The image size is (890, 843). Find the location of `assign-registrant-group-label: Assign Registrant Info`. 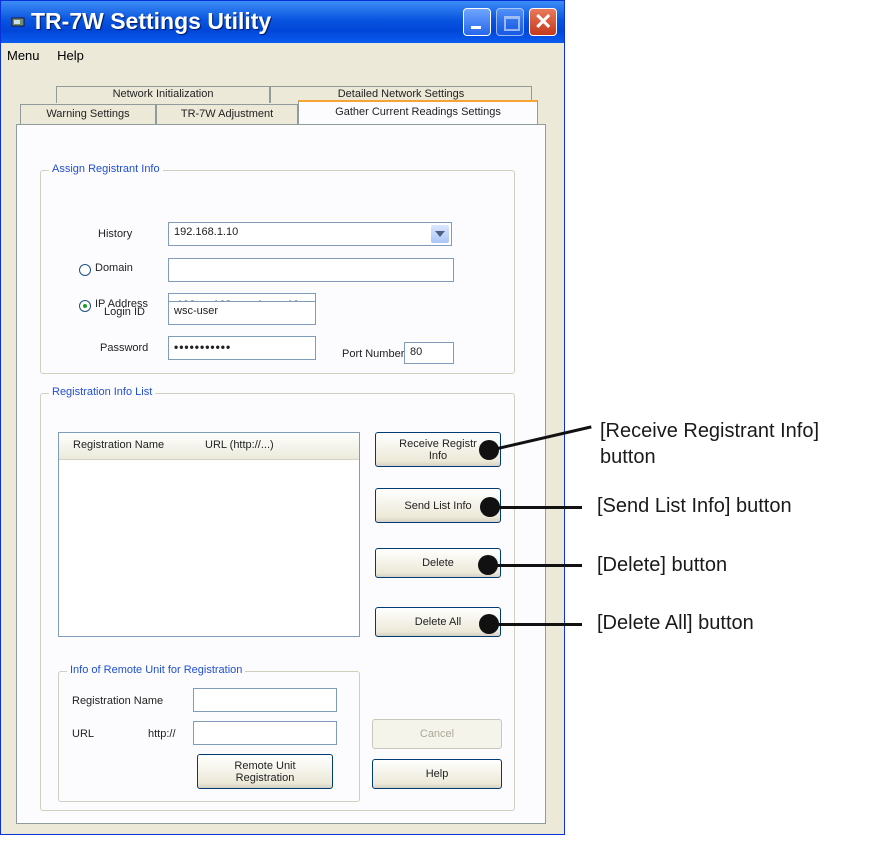

assign-registrant-group-label: Assign Registrant Info is located at coordinates (106, 169).